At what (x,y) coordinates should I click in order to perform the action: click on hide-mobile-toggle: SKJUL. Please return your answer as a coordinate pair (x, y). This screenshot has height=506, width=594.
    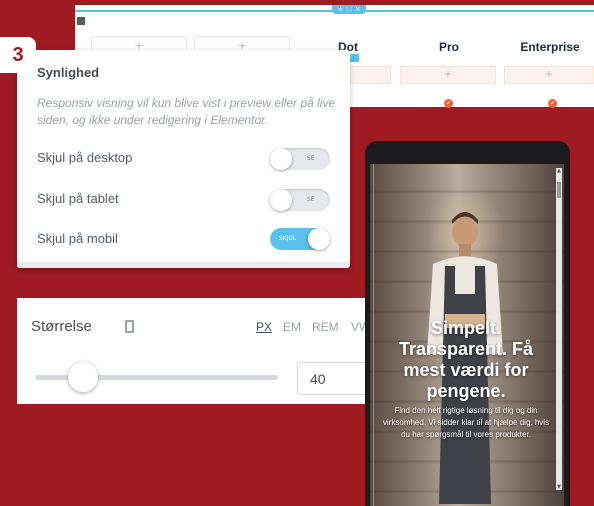
    Looking at the image, I should click on (300, 239).